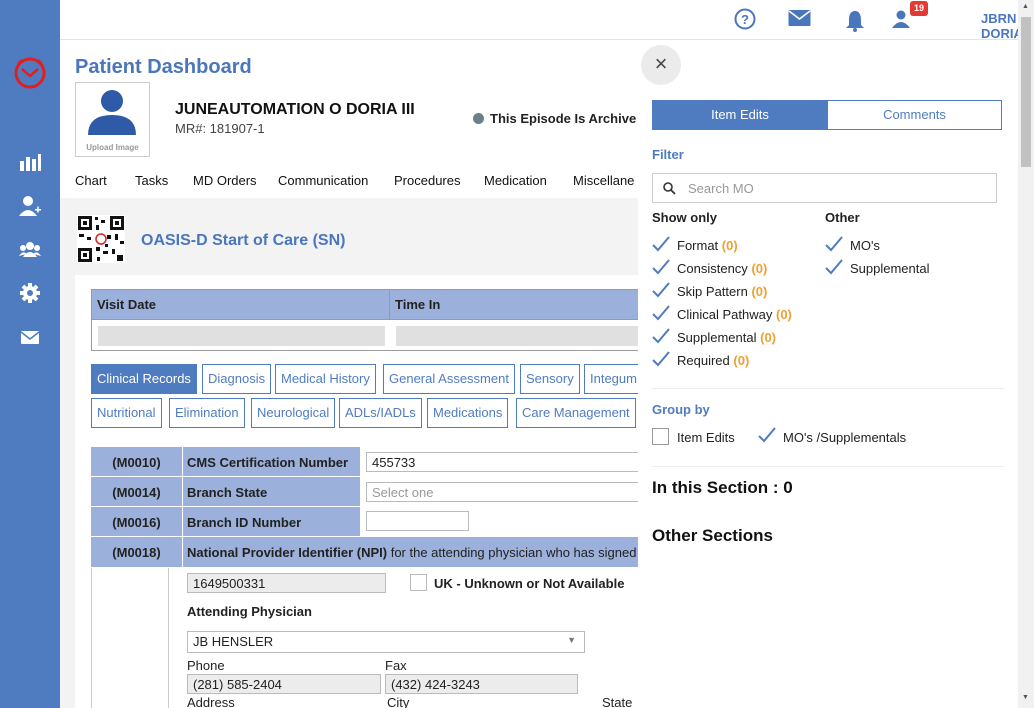 This screenshot has height=708, width=1034. Describe the element at coordinates (137, 552) in the screenshot. I see `mo-code: (M0018)` at that location.